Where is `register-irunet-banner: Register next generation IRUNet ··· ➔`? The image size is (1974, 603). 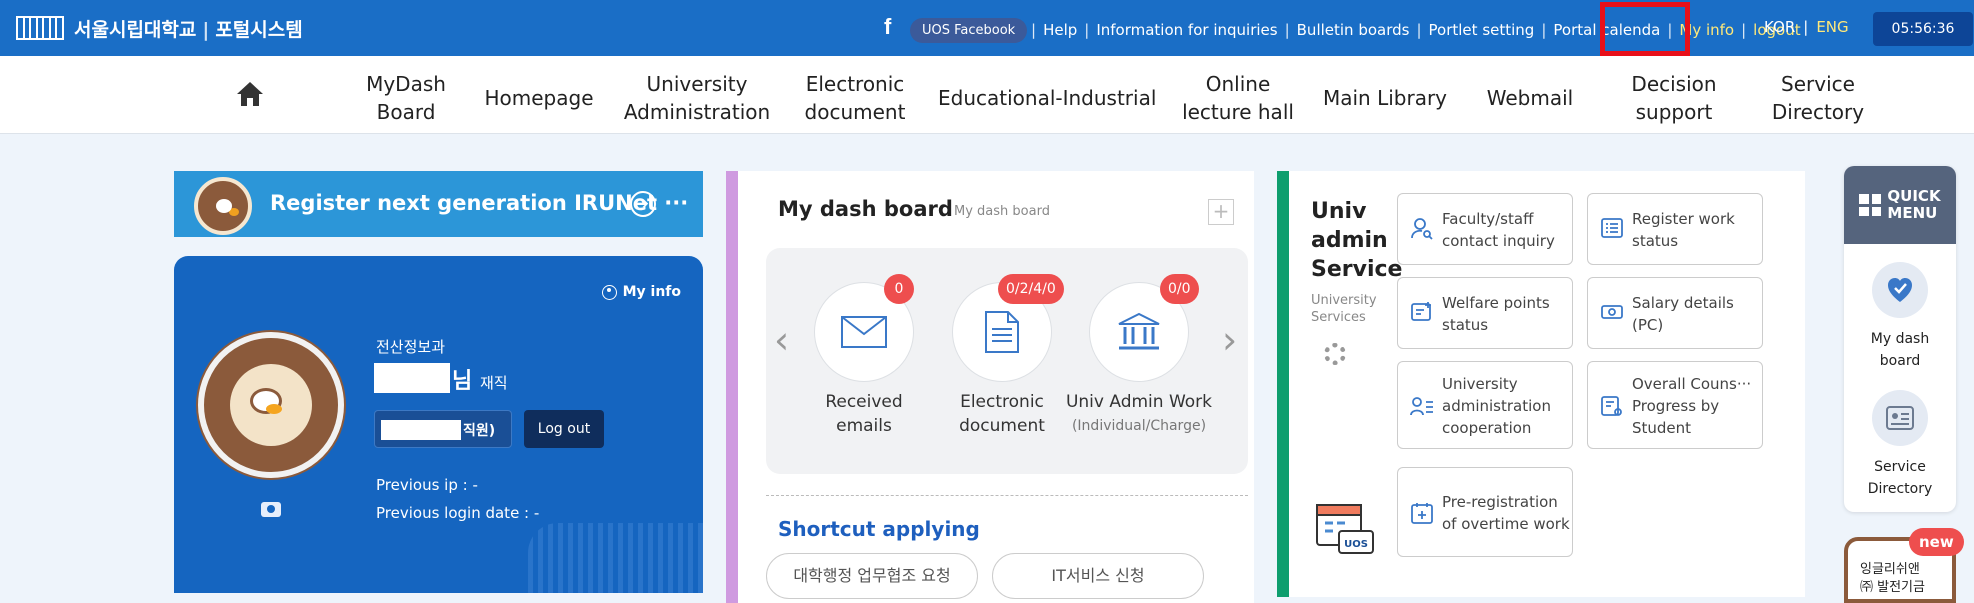 register-irunet-banner: Register next generation IRUNet ··· ➔ is located at coordinates (438, 204).